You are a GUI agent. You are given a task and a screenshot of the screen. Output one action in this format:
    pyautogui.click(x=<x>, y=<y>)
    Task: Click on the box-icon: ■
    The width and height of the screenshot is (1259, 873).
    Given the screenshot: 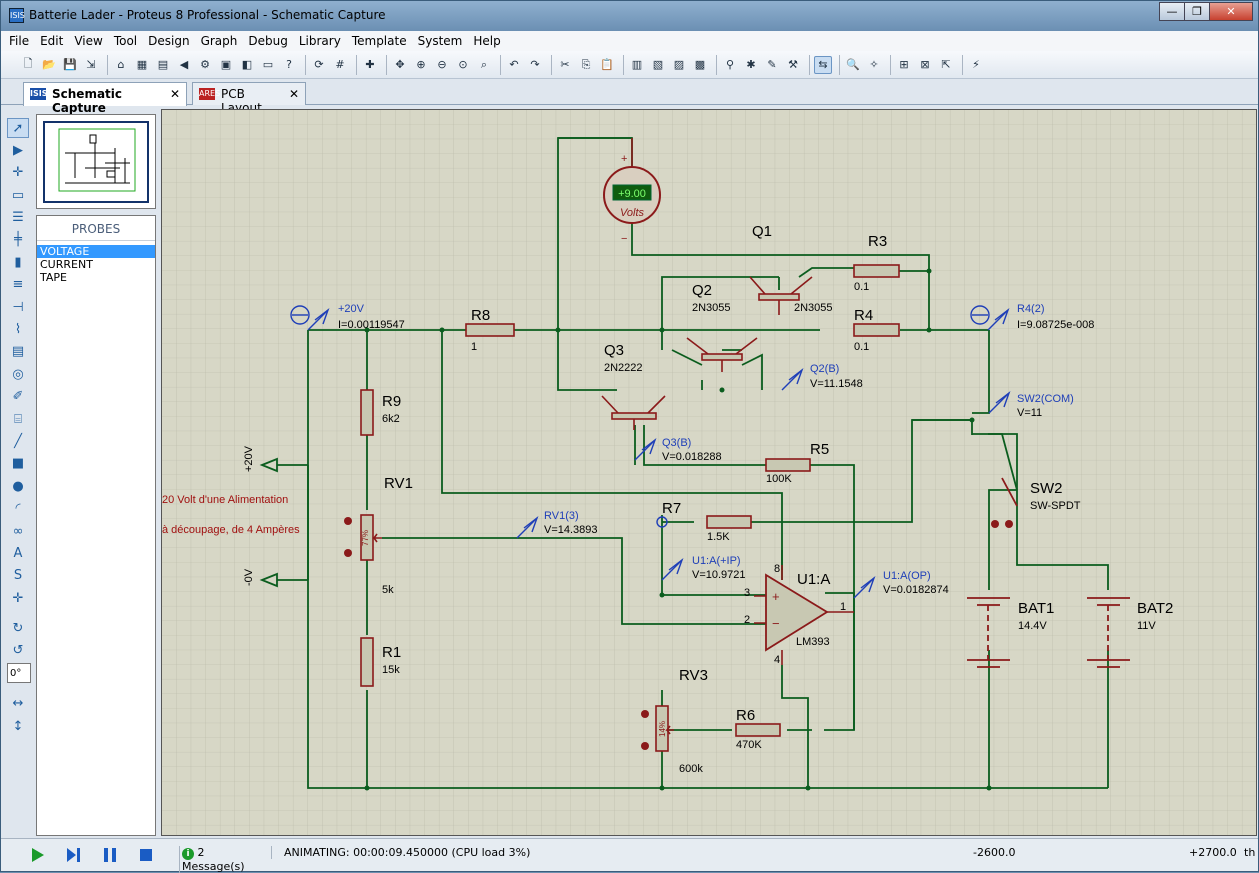 What is the action you would take?
    pyautogui.click(x=18, y=464)
    